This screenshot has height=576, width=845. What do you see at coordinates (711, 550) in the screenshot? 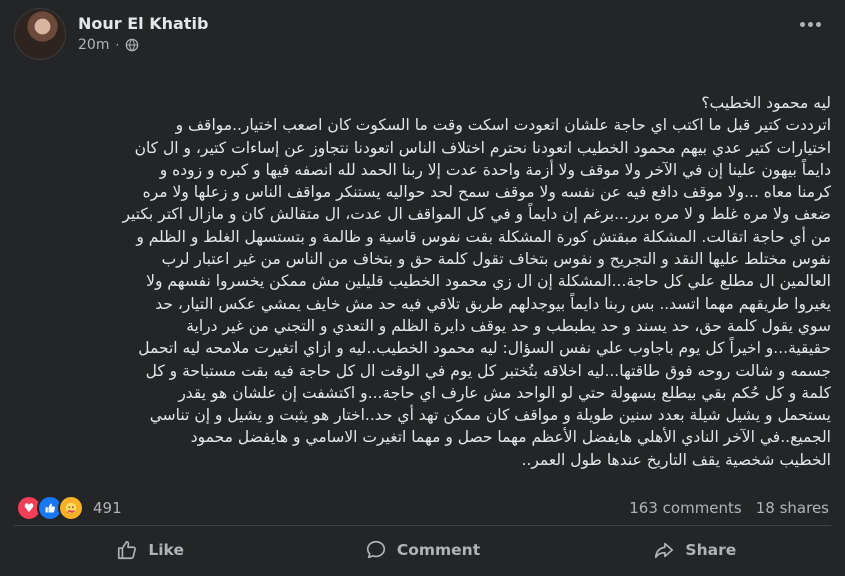
I see `share-label: Share` at bounding box center [711, 550].